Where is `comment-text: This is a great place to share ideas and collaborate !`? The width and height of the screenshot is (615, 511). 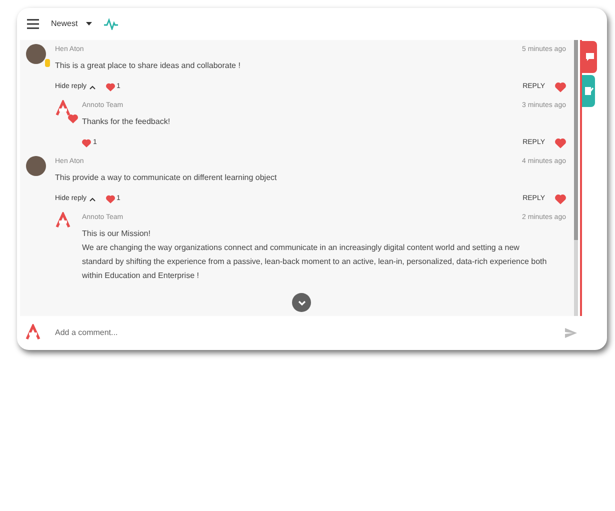
comment-text: This is a great place to share ideas and collaborate ! is located at coordinates (148, 66).